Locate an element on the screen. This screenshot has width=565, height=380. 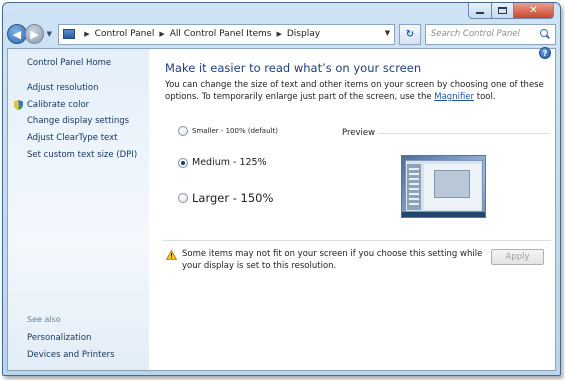
refresh-button: ↻ is located at coordinates (410, 34).